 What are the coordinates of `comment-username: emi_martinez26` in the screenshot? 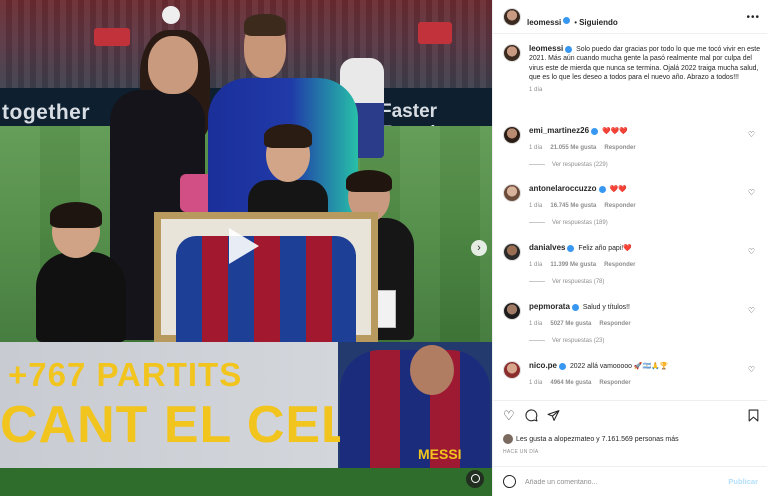 It's located at (559, 130).